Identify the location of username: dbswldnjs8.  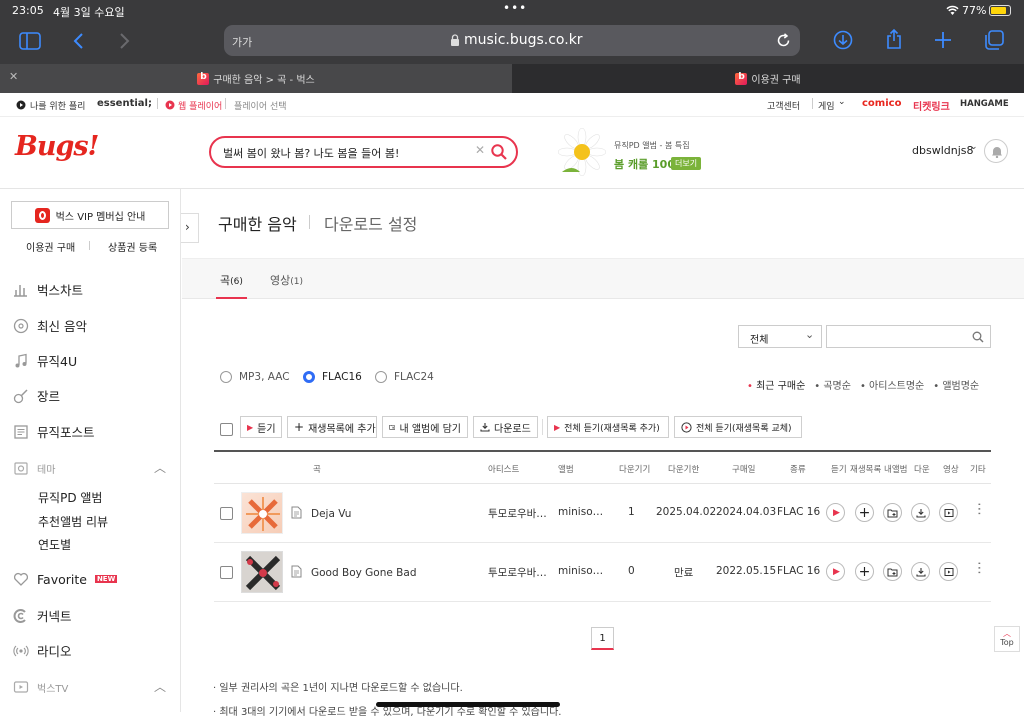
(943, 150).